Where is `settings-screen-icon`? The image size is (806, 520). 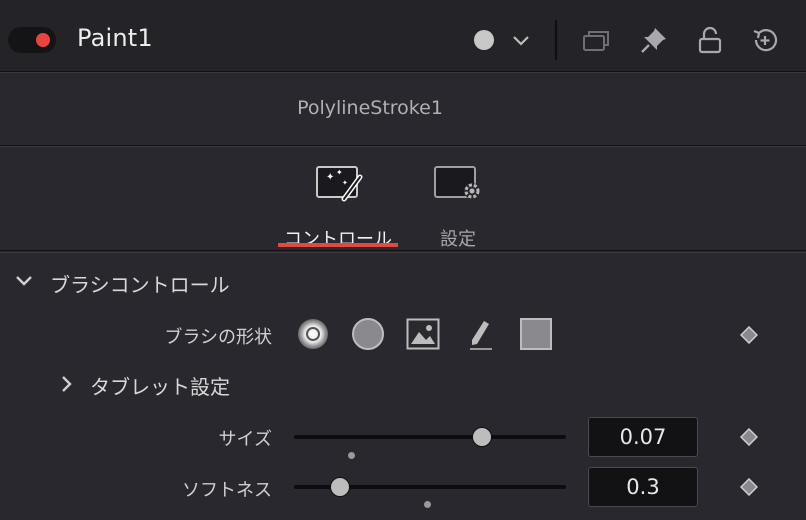 settings-screen-icon is located at coordinates (457, 182).